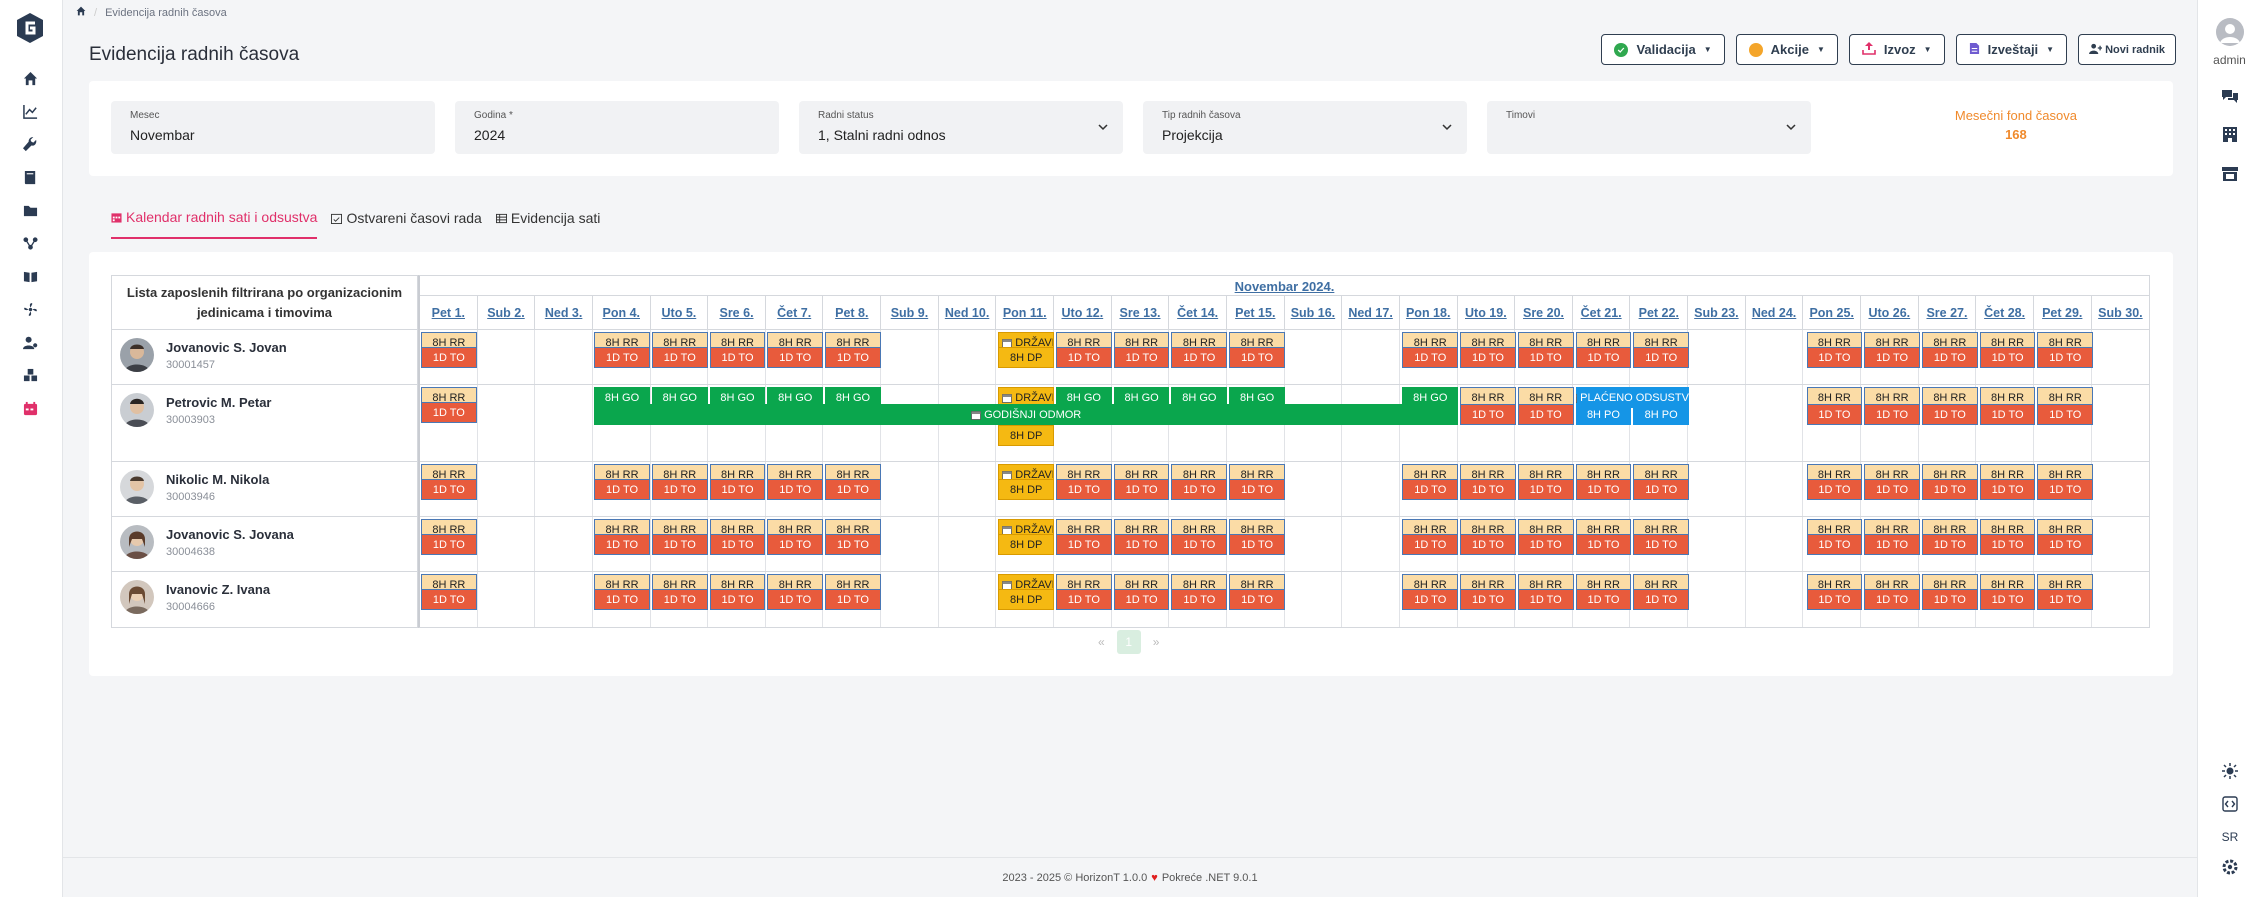 The image size is (2260, 897). Describe the element at coordinates (564, 312) in the screenshot. I see `day-header: Ned 3.` at that location.